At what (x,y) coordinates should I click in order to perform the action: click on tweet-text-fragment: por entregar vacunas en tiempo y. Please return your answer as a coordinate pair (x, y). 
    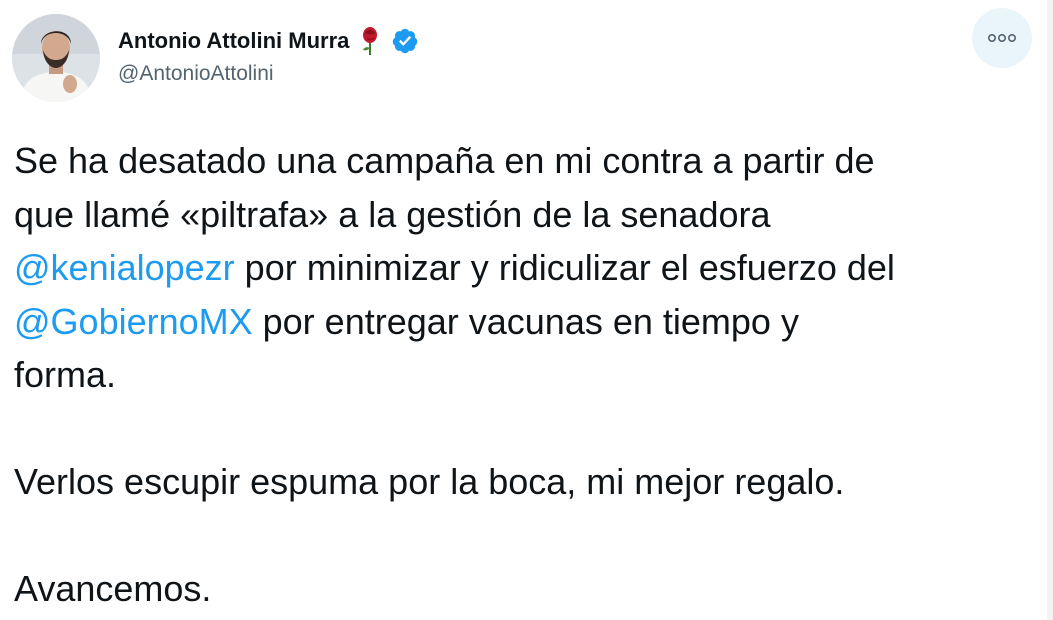
    Looking at the image, I should click on (525, 321).